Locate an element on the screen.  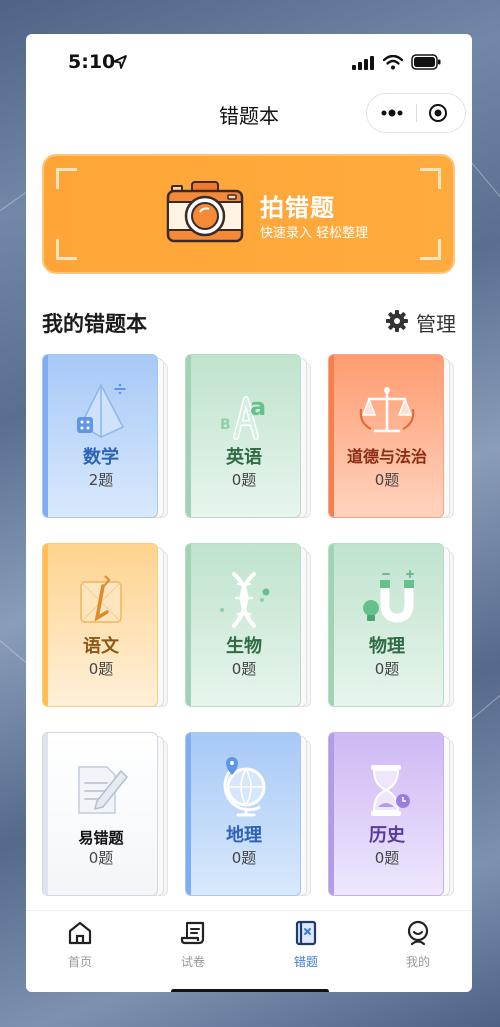
notebook-card-history: 历史 0题 is located at coordinates (391, 815).